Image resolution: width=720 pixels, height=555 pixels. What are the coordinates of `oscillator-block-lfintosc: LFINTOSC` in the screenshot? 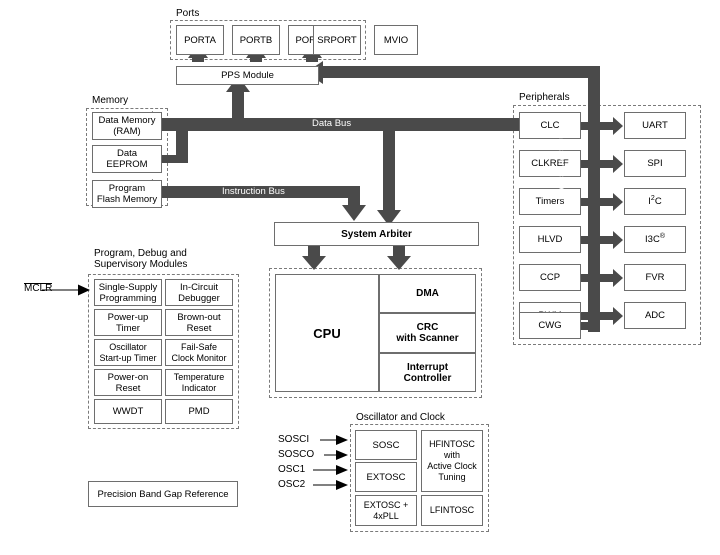 It's located at (452, 510).